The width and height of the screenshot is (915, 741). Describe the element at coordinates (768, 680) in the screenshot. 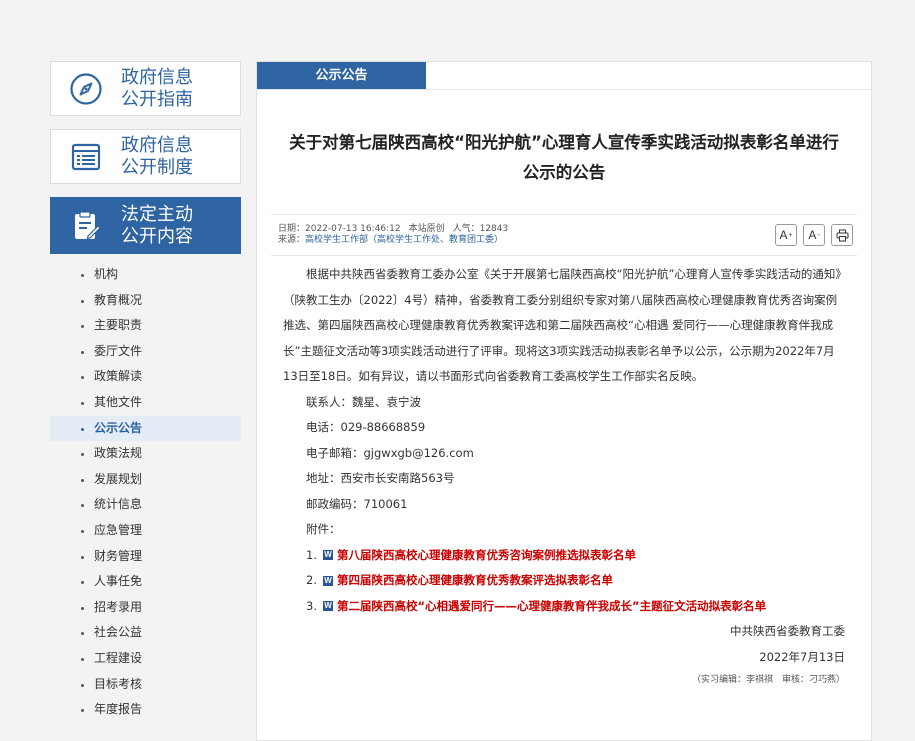

I see `editor-credit: （实习编辑：李祺祺 审核：刁巧燕）` at that location.